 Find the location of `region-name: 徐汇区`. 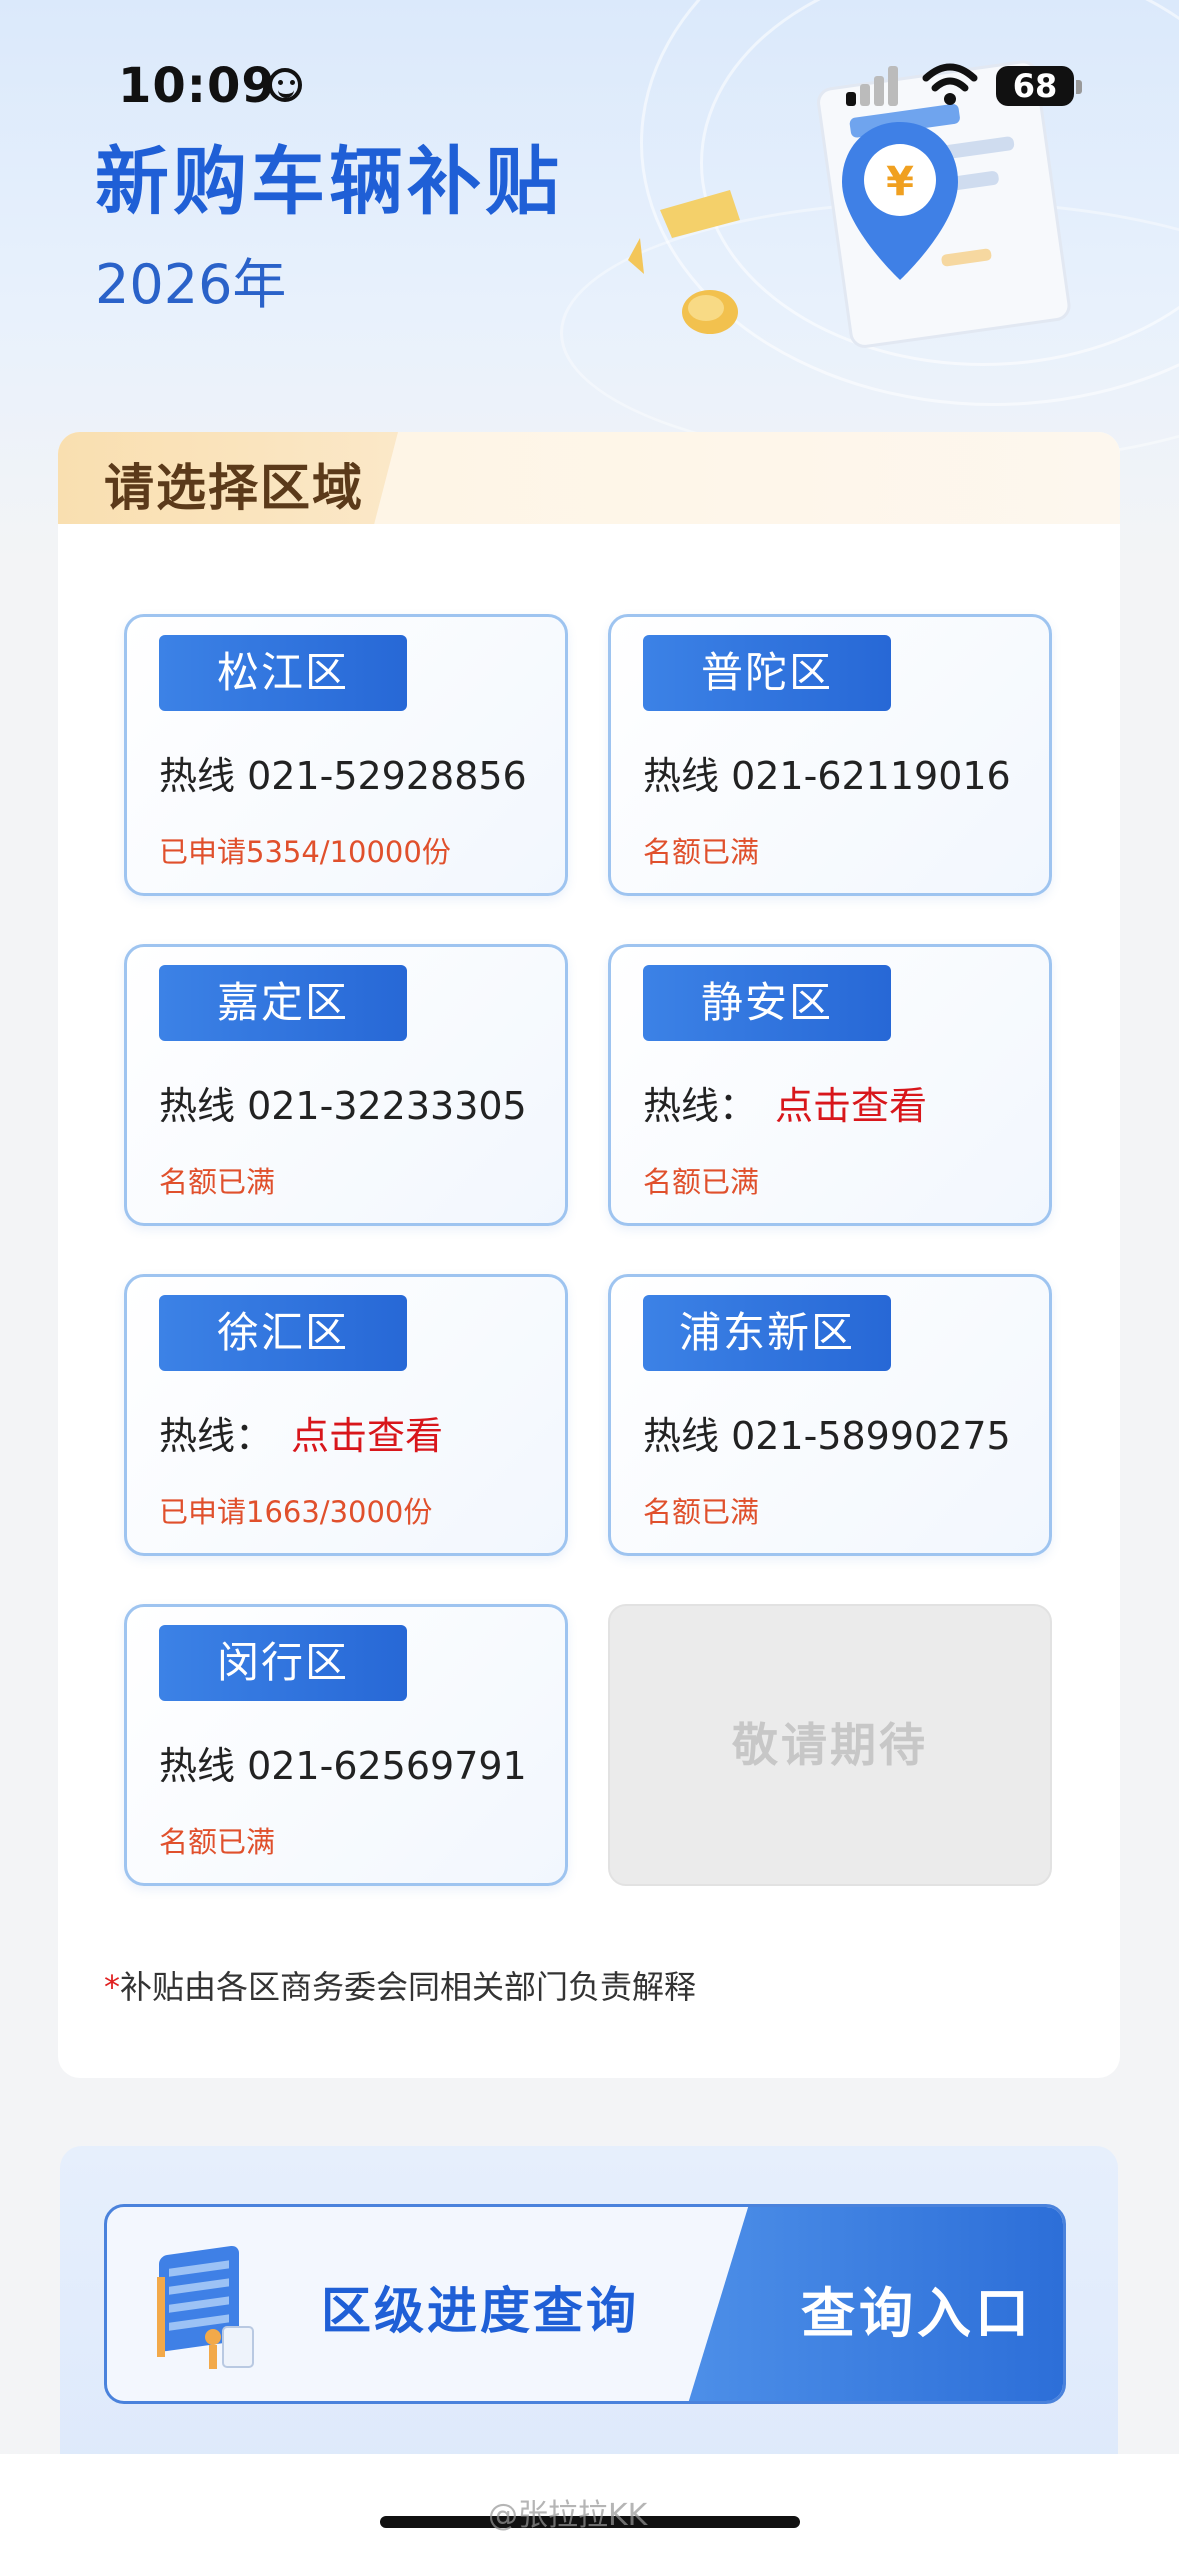

region-name: 徐汇区 is located at coordinates (283, 1333).